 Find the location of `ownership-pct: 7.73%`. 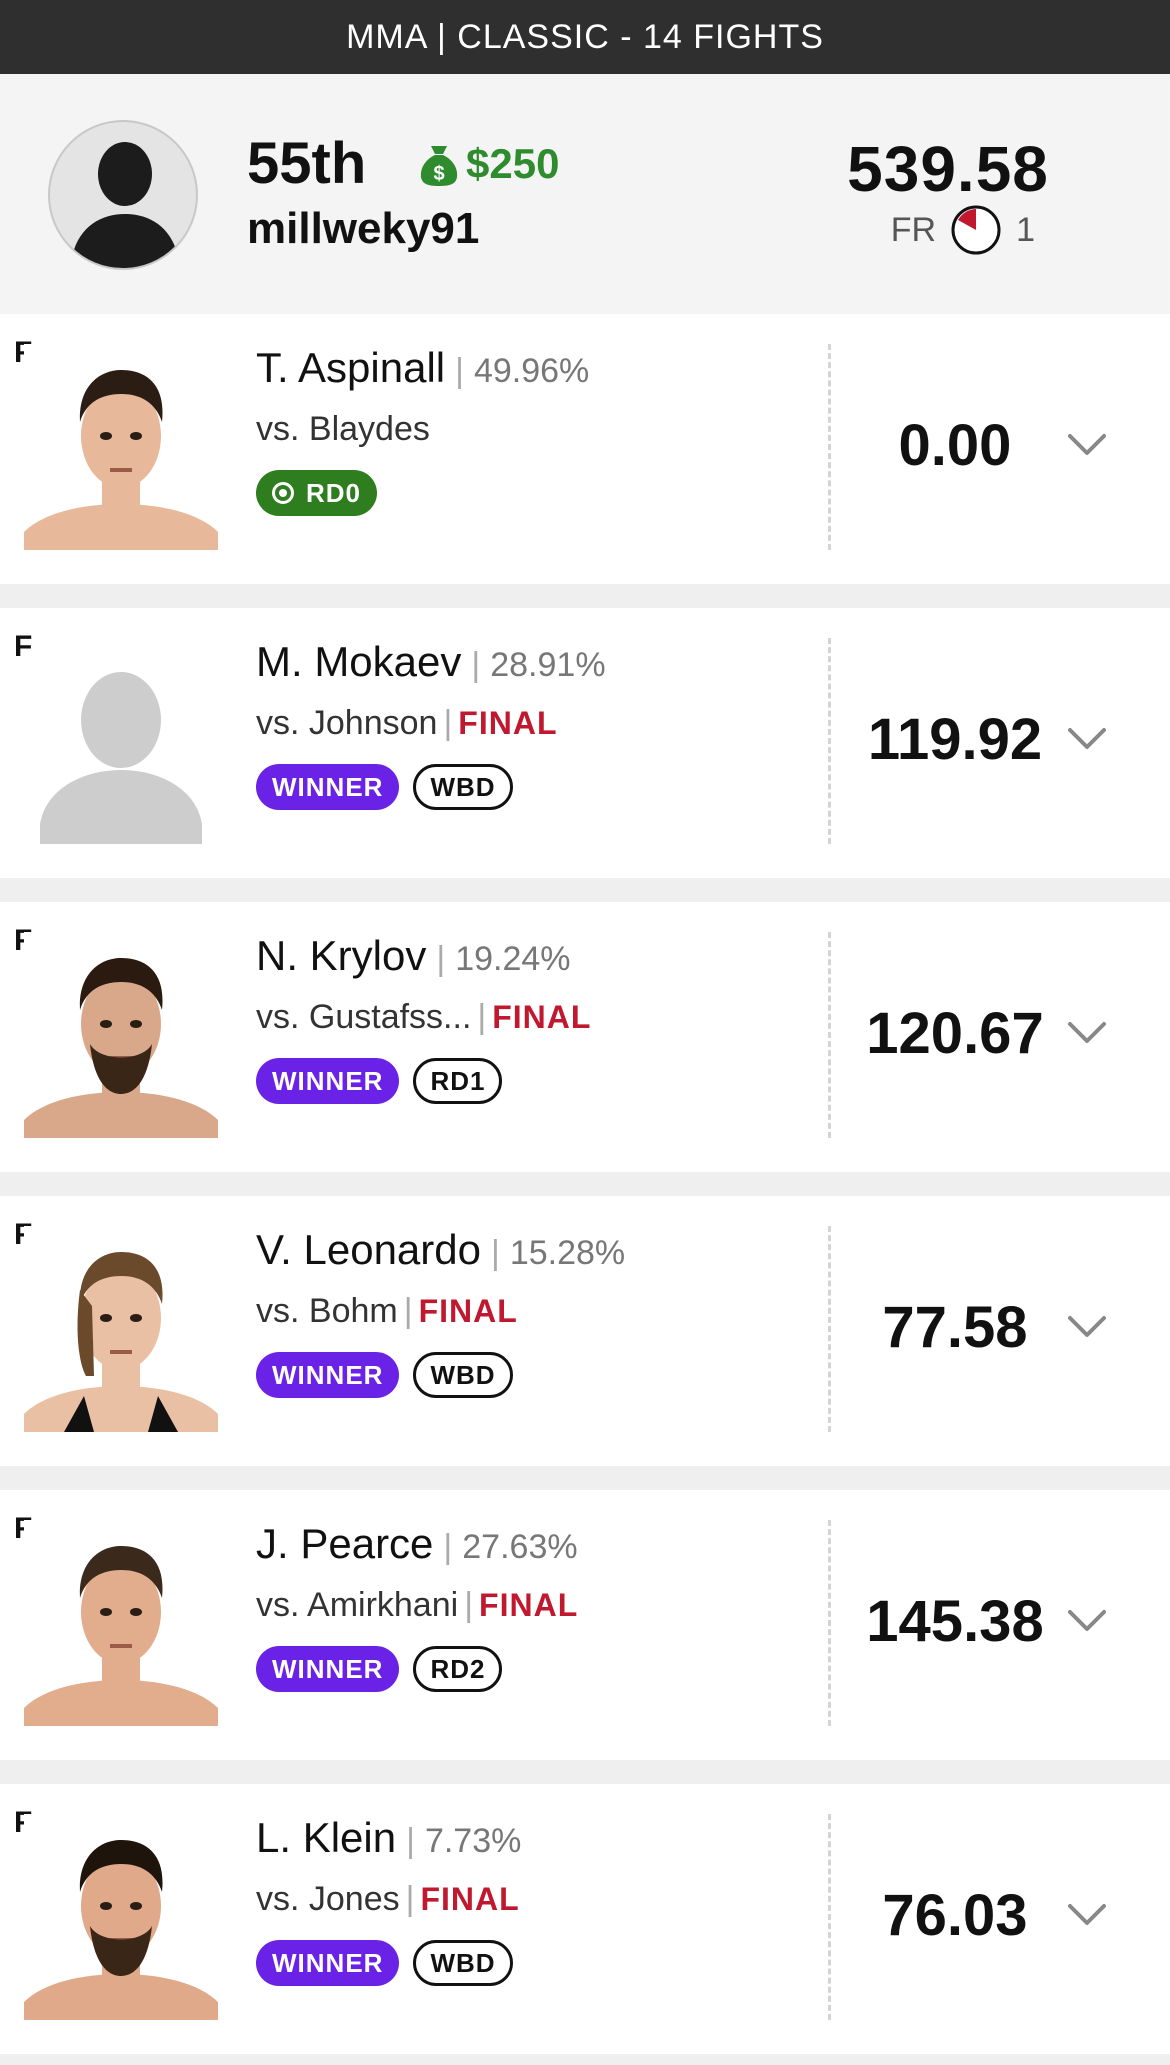

ownership-pct: 7.73% is located at coordinates (473, 1841).